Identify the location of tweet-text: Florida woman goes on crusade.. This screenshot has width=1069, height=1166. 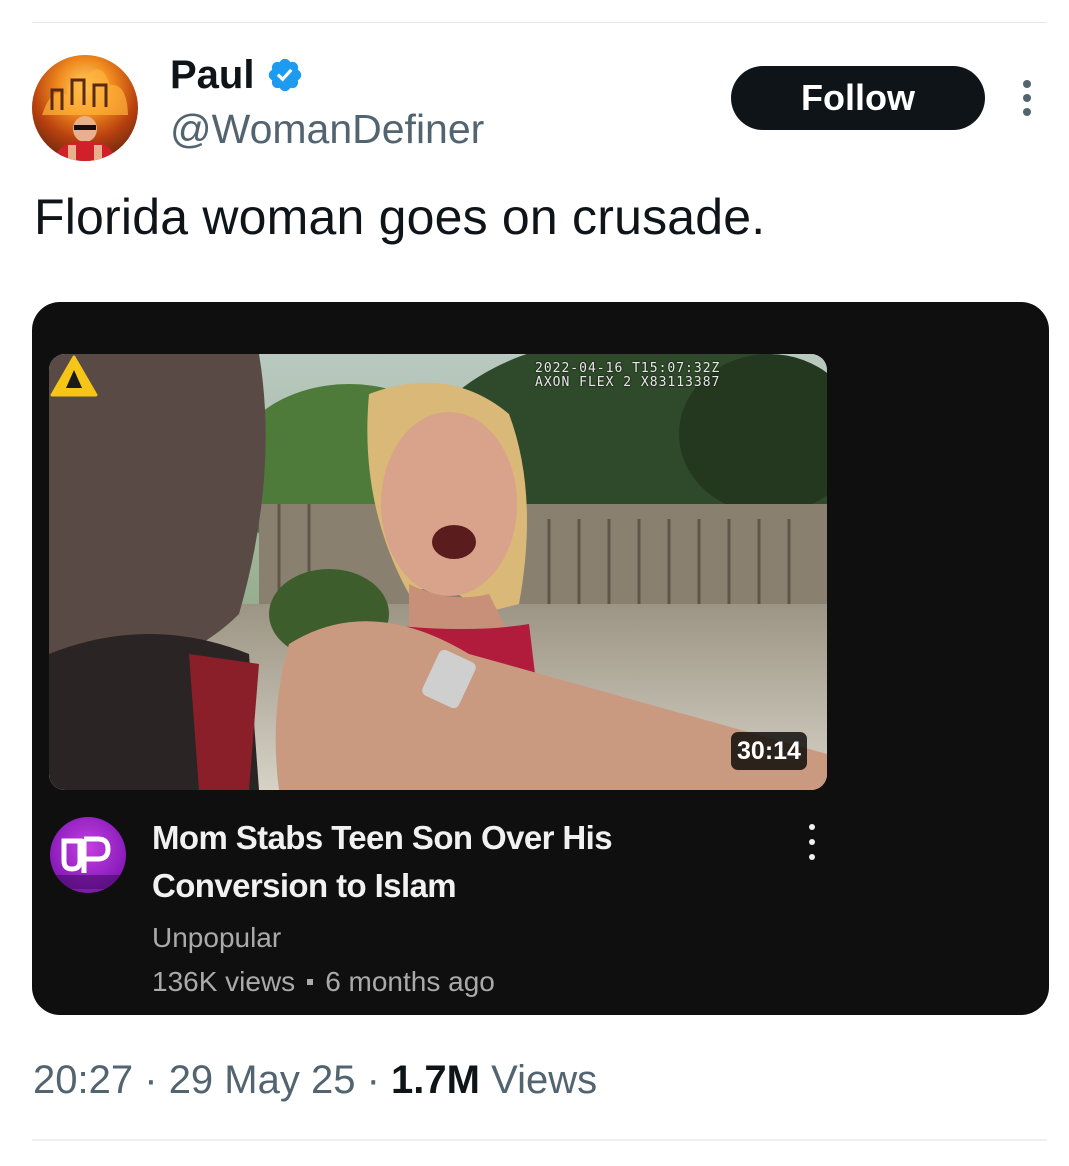
(400, 217).